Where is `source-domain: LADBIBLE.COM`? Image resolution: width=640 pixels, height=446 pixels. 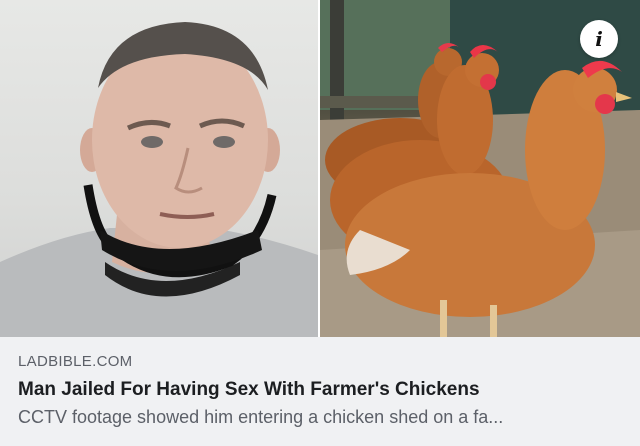
source-domain: LADBIBLE.COM is located at coordinates (75, 361).